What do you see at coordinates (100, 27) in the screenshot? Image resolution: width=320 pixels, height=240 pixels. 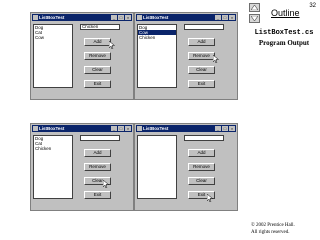 I see `item-input: Chicken` at bounding box center [100, 27].